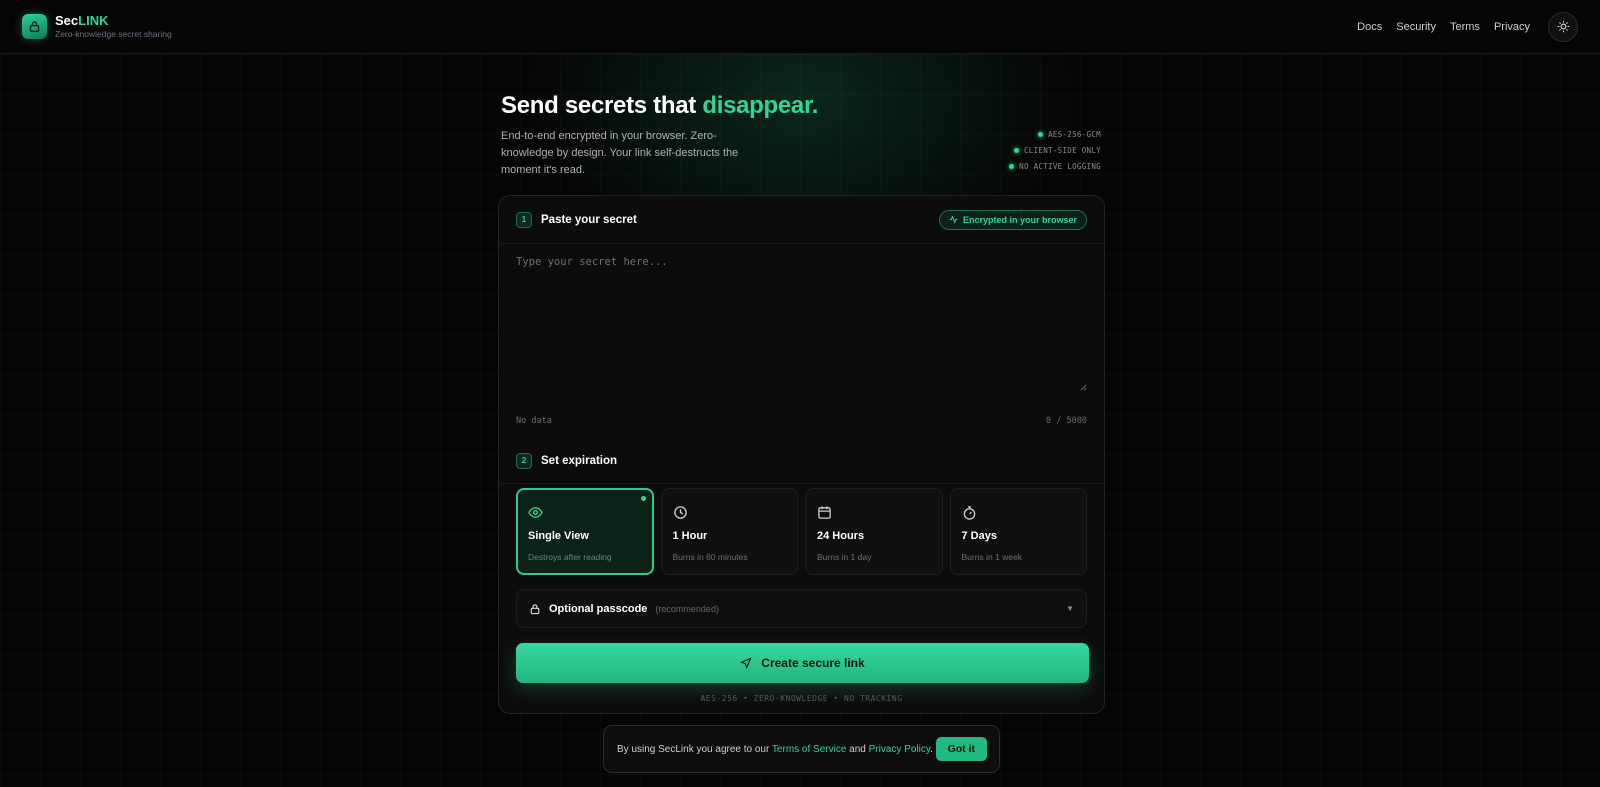 The image size is (1600, 787). I want to click on option-7-days: 7 Days Burns in 1 week, so click(1018, 531).